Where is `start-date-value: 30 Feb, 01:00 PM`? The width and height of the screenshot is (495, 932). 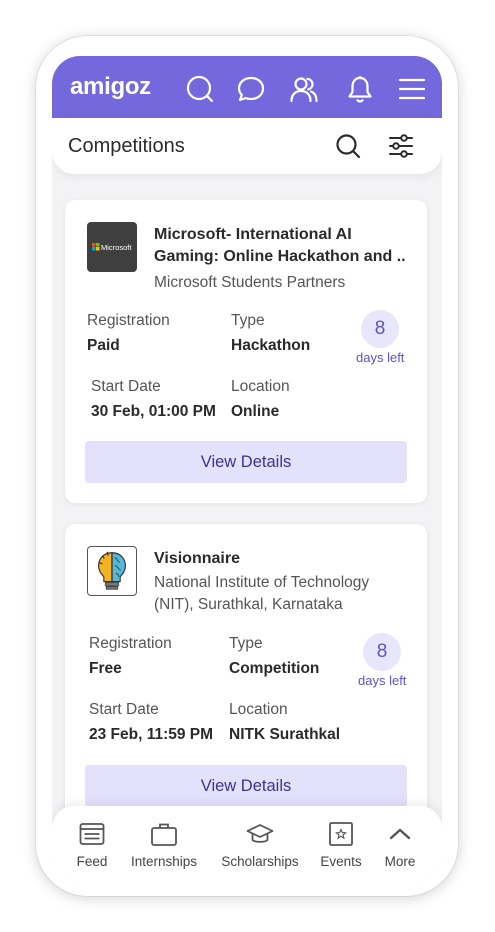
start-date-value: 30 Feb, 01:00 PM is located at coordinates (153, 411).